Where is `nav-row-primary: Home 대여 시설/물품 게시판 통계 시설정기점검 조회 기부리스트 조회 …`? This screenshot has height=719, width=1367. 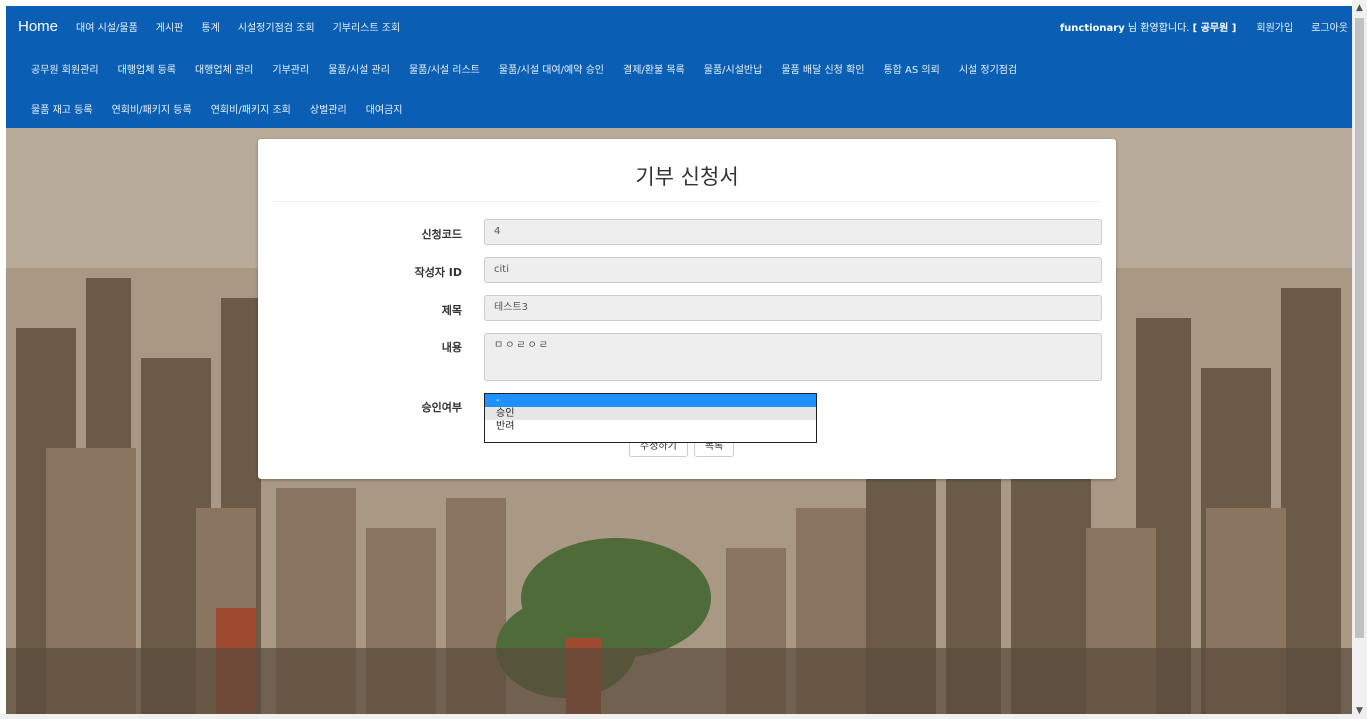 nav-row-primary: Home 대여 시설/물품 게시판 통계 시설정기점검 조회 기부리스트 조회 … is located at coordinates (679, 26).